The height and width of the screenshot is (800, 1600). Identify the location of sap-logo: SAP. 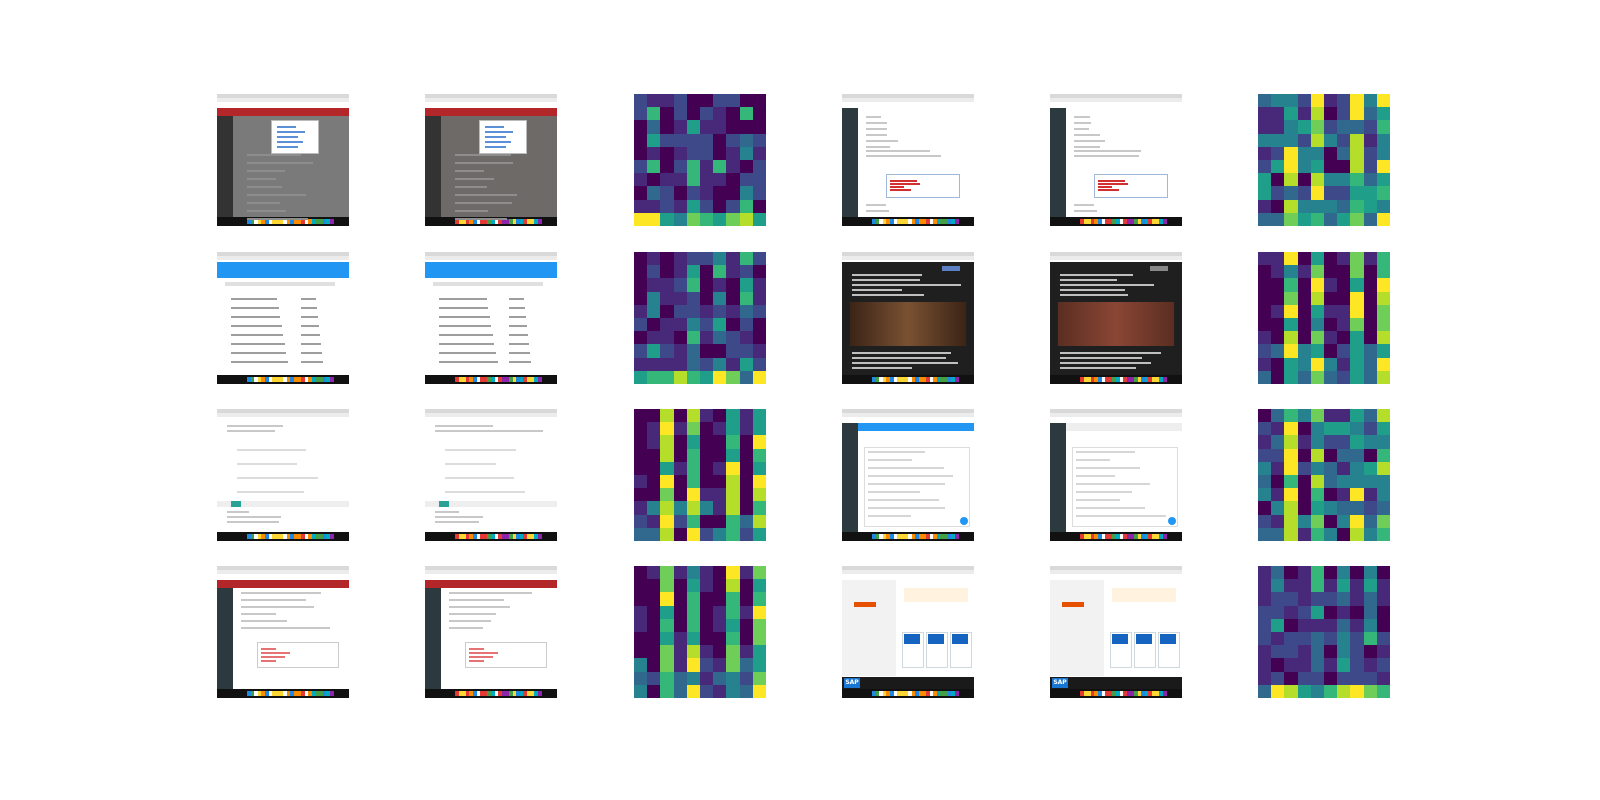
(852, 683).